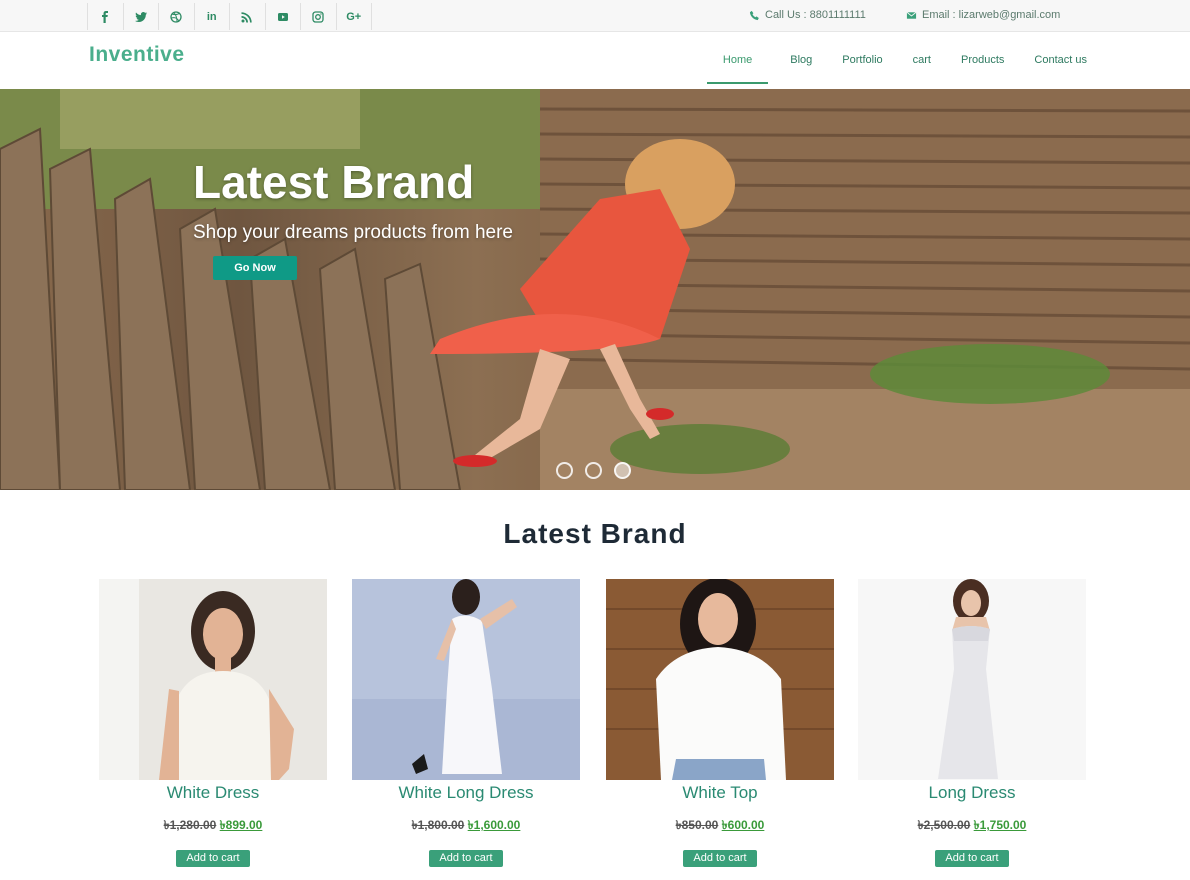 Image resolution: width=1190 pixels, height=880 pixels. What do you see at coordinates (141, 16) in the screenshot?
I see `twitter-icon` at bounding box center [141, 16].